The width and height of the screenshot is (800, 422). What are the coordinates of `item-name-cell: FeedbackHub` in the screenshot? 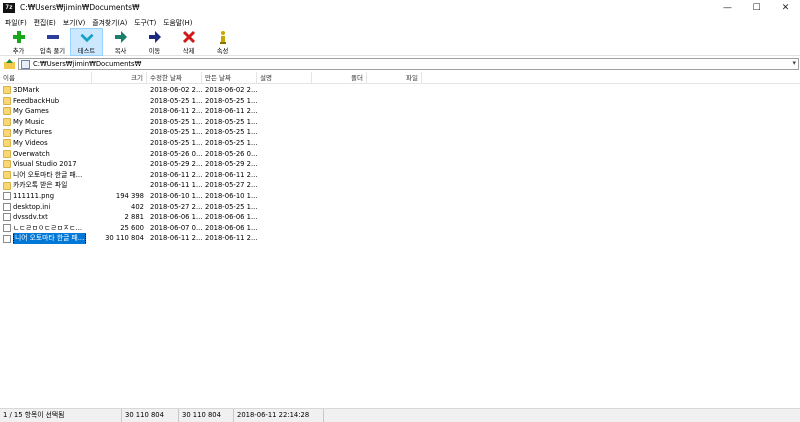 It's located at (46, 101).